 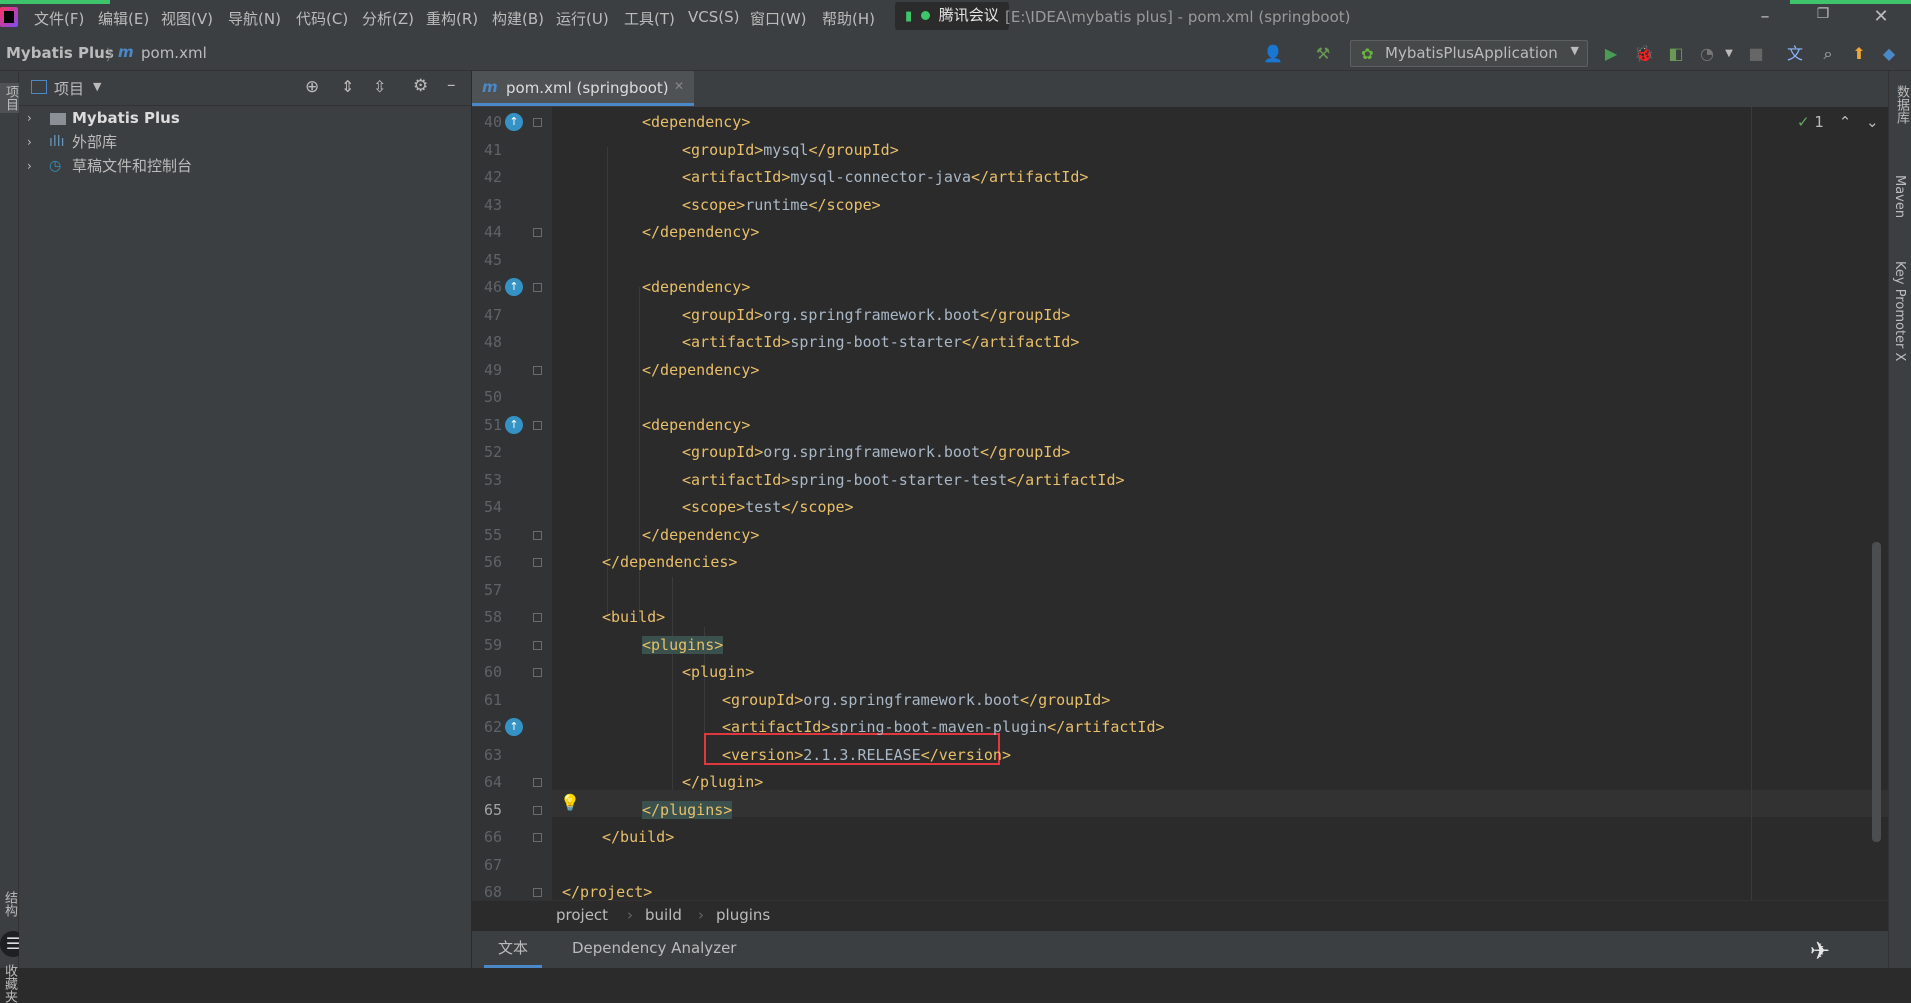 What do you see at coordinates (1820, 951) in the screenshot?
I see `paper-plane-icon: ✈` at bounding box center [1820, 951].